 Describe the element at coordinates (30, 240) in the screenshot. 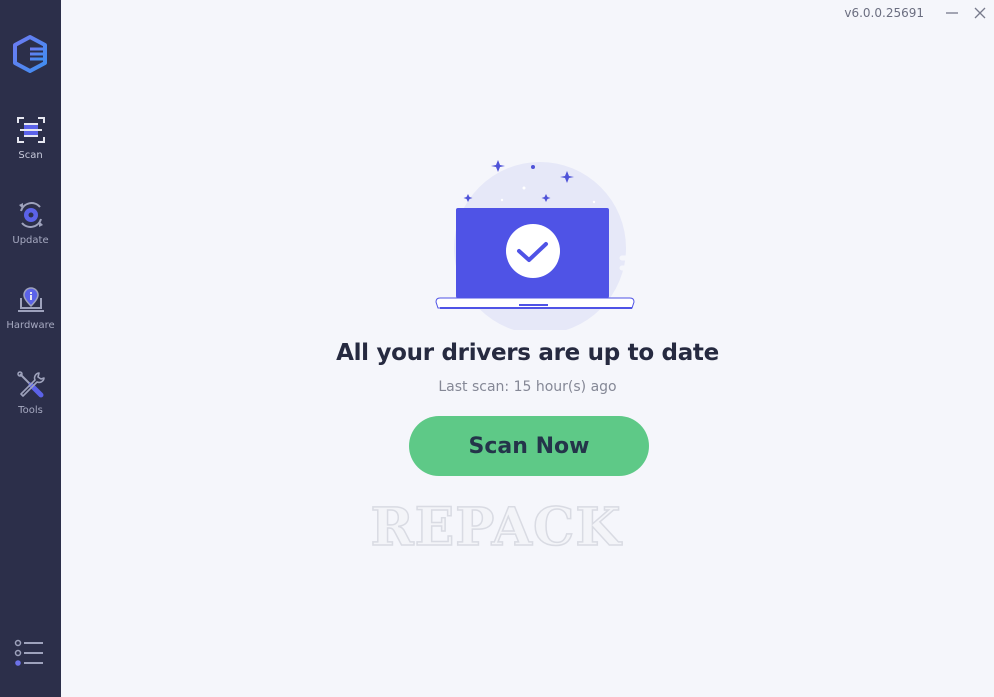

I see `sidebar-item-label: Update` at that location.